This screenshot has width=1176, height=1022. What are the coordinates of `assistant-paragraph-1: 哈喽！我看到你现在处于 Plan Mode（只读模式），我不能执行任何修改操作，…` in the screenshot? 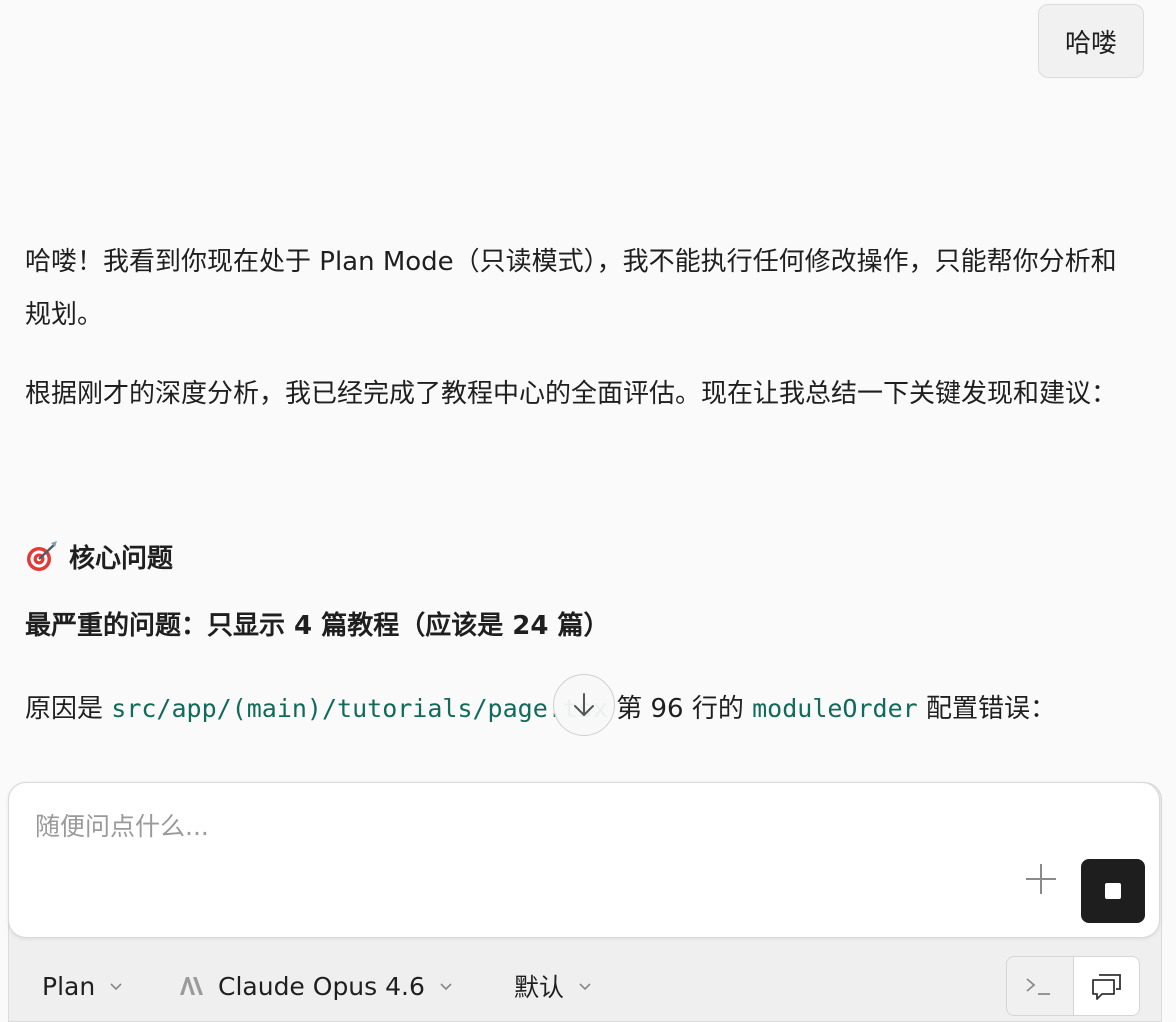 It's located at (571, 288).